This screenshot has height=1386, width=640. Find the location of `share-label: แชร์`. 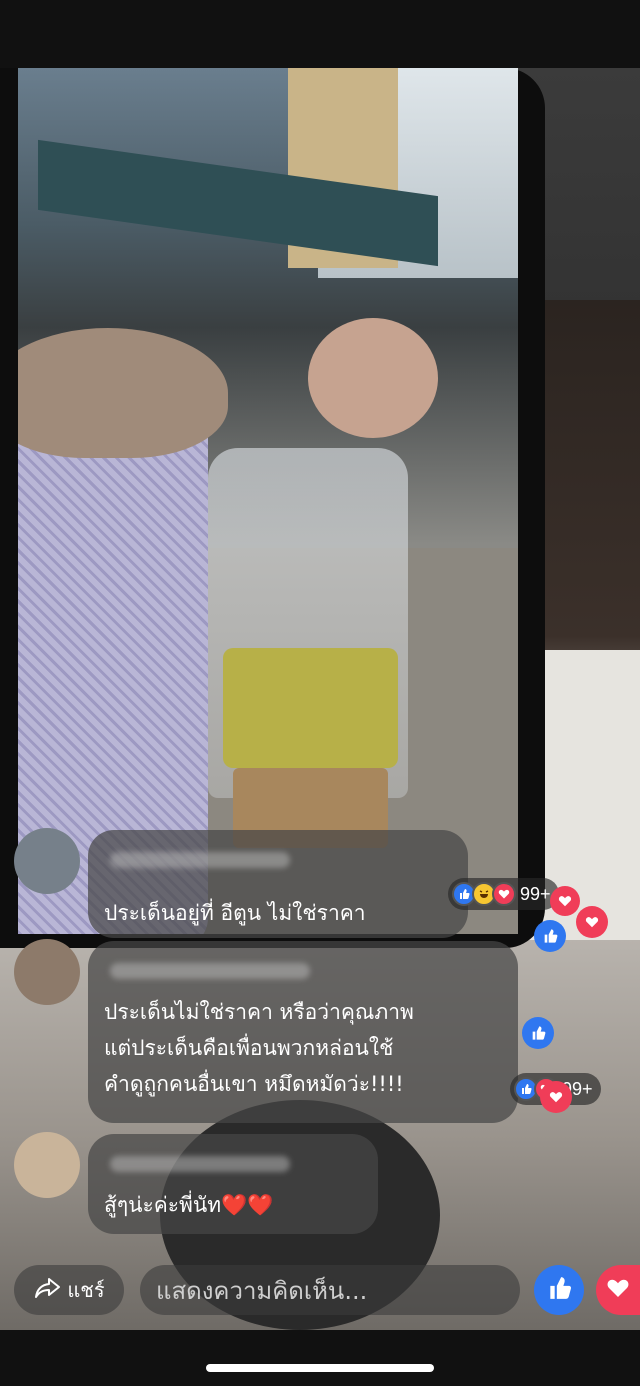

share-label: แชร์ is located at coordinates (86, 1290).